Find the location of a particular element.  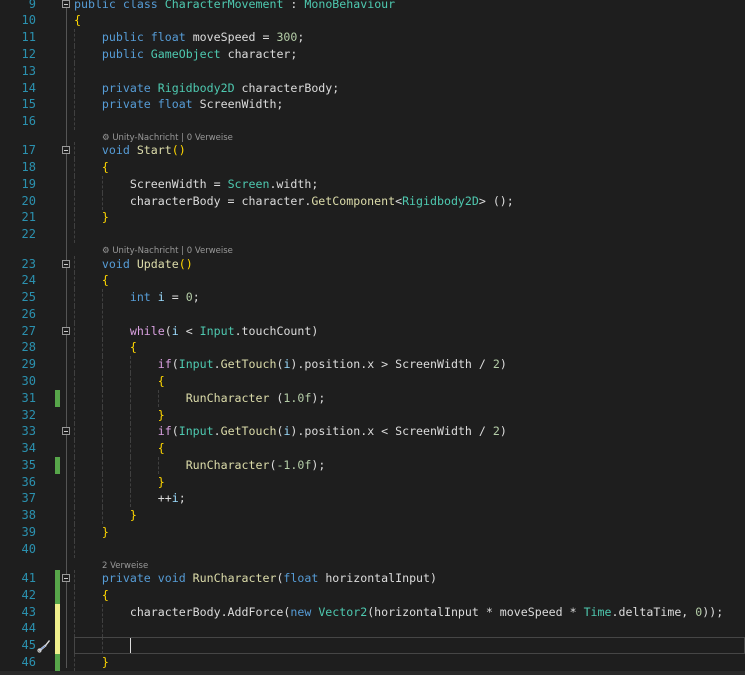

line-number: 31 is located at coordinates (28, 397).